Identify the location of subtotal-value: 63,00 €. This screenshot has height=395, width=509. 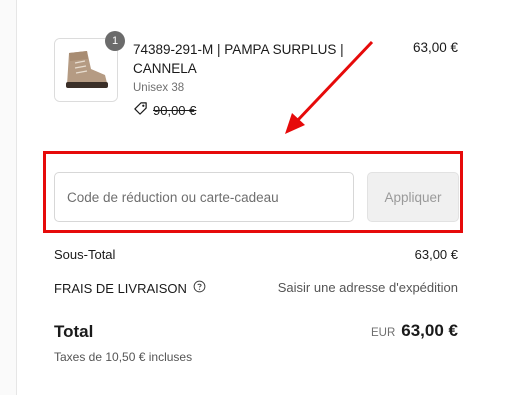
(436, 254).